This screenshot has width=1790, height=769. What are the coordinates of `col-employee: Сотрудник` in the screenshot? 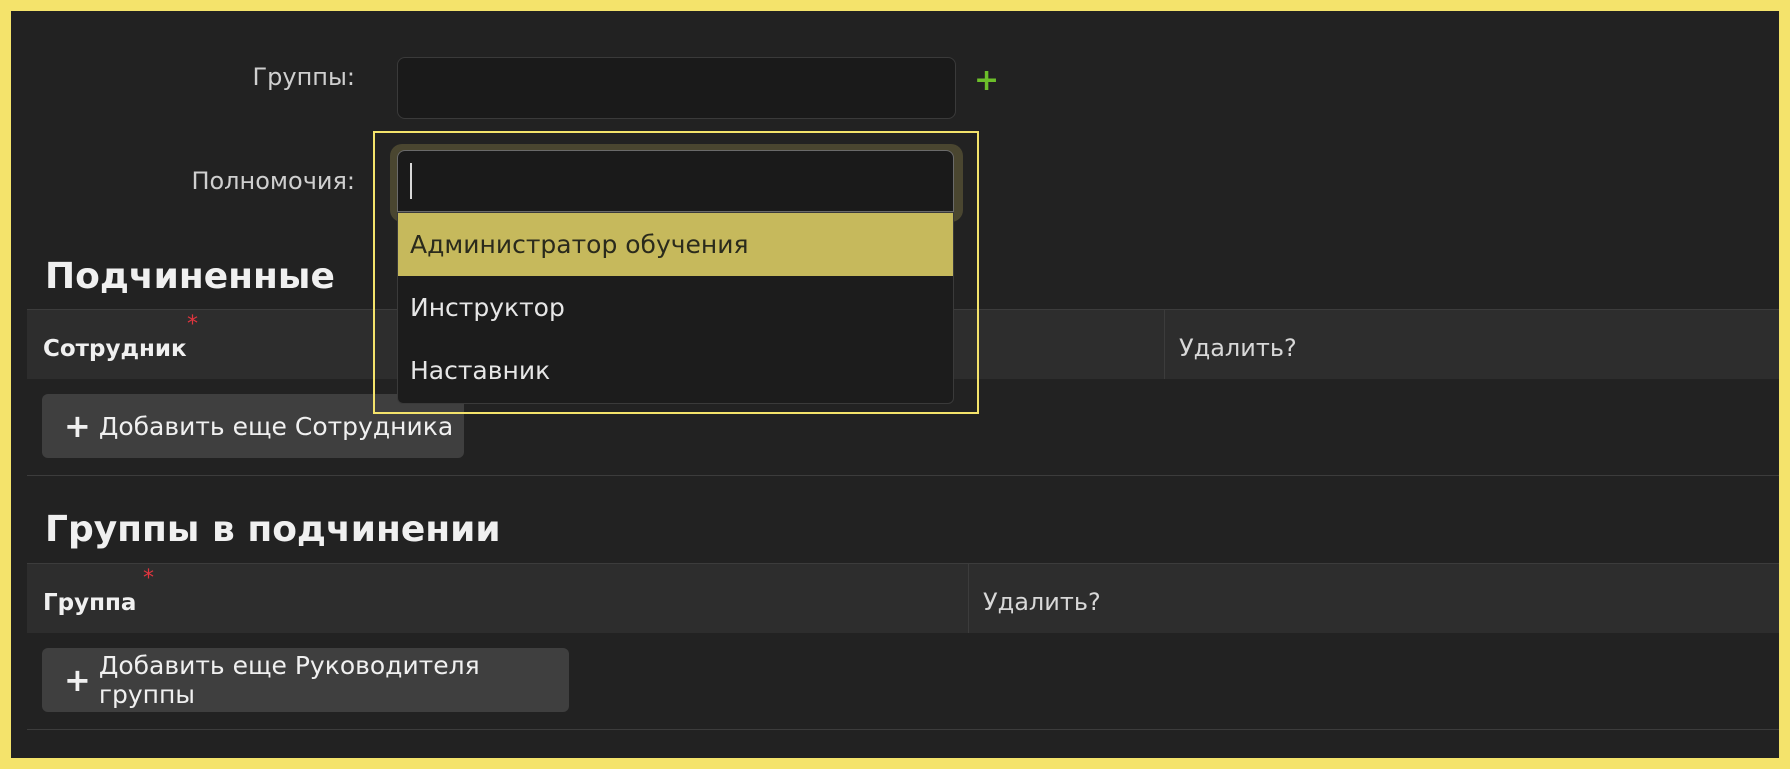 It's located at (115, 349).